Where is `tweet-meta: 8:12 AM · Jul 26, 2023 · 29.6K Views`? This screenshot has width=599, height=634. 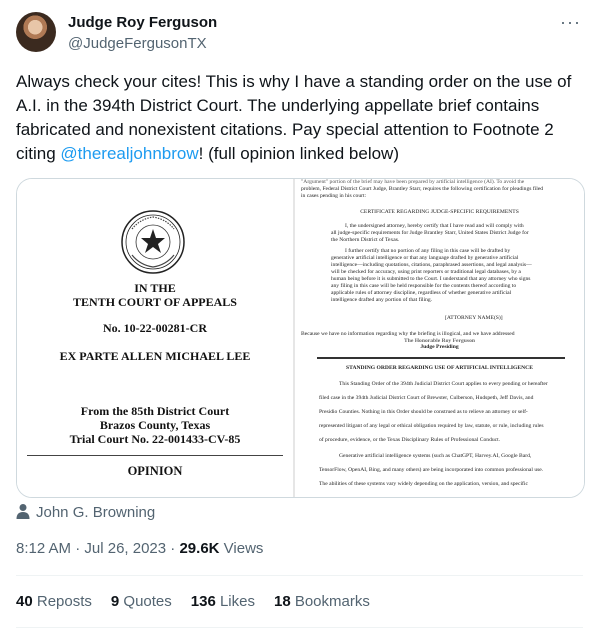
tweet-meta: 8:12 AM · Jul 26, 2023 · 29.6K Views is located at coordinates (139, 548).